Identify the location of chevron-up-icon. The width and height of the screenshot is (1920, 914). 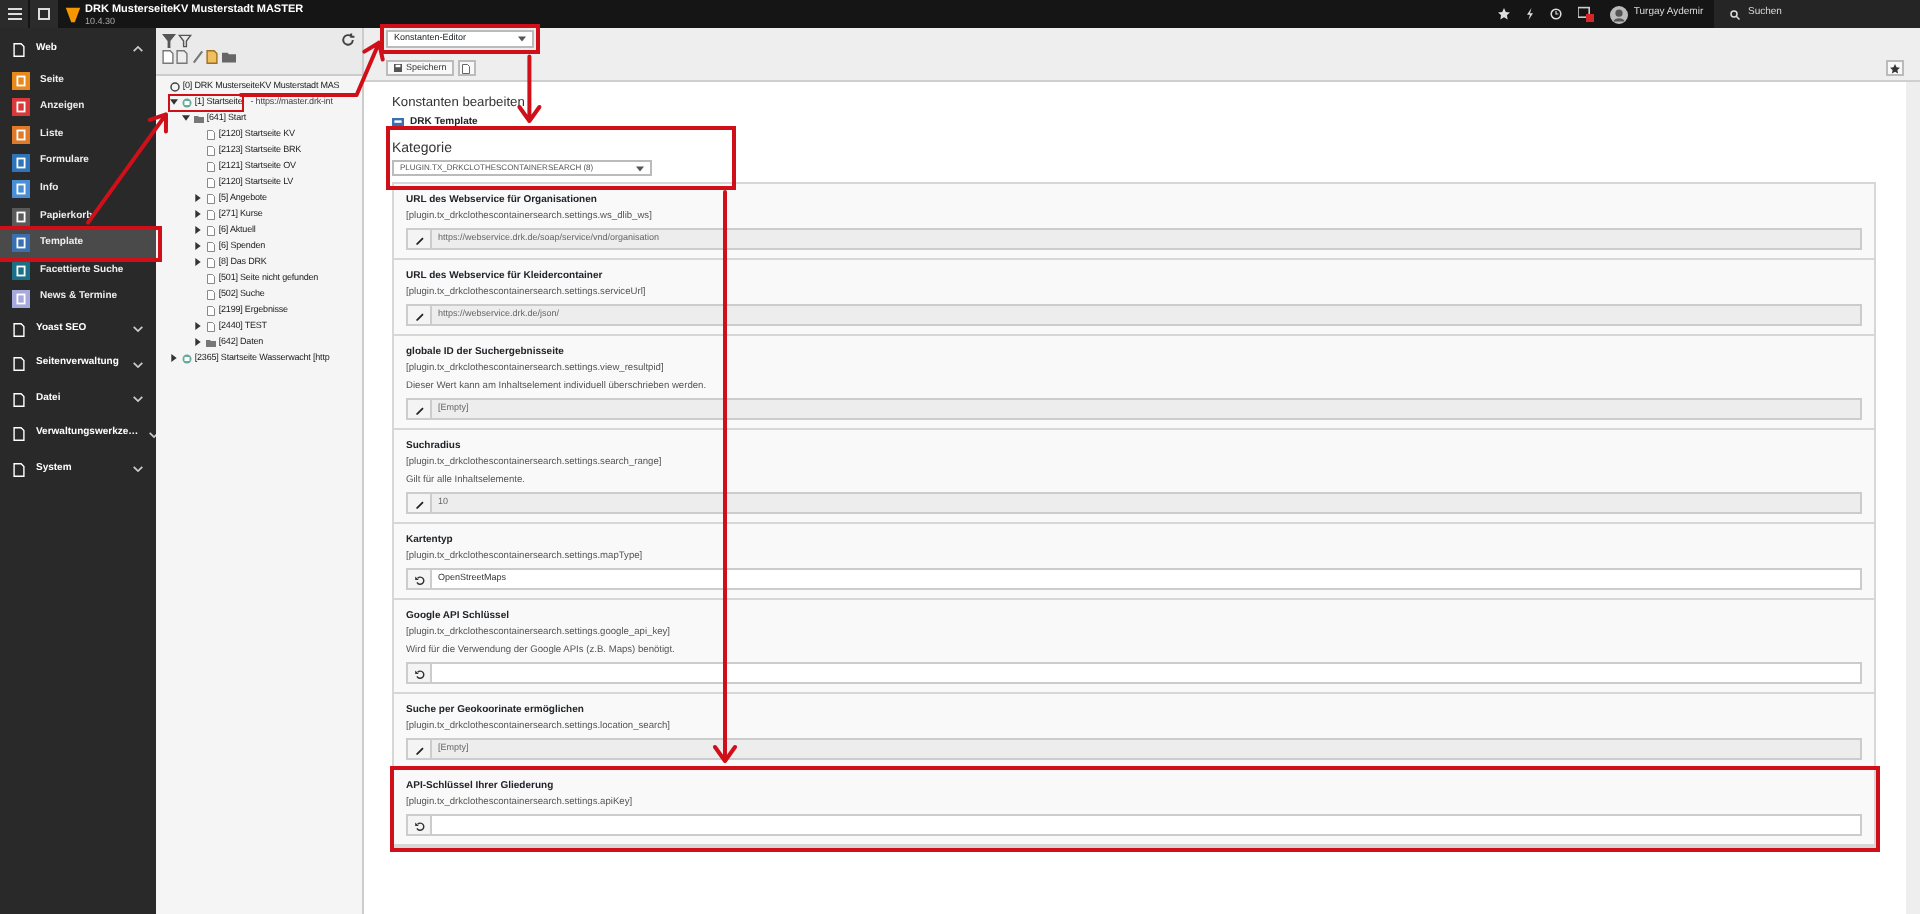
(138, 49).